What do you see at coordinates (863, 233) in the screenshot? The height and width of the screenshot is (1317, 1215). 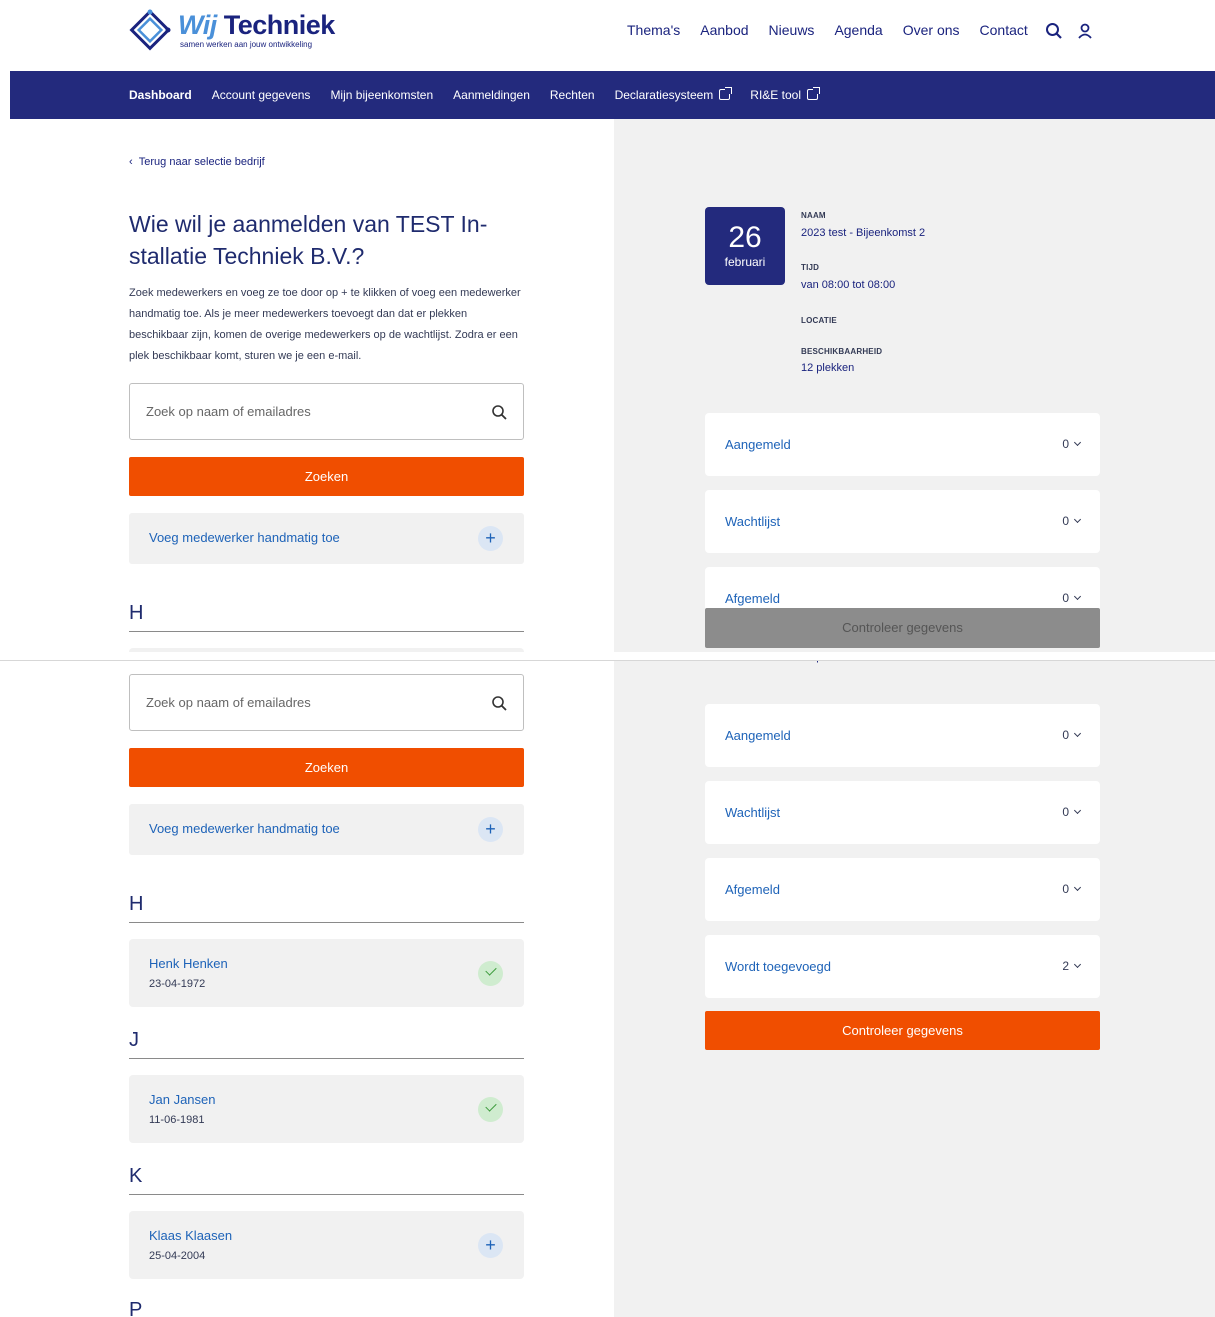 I see `event-name: 2023 test - Bijeenkomst 2` at bounding box center [863, 233].